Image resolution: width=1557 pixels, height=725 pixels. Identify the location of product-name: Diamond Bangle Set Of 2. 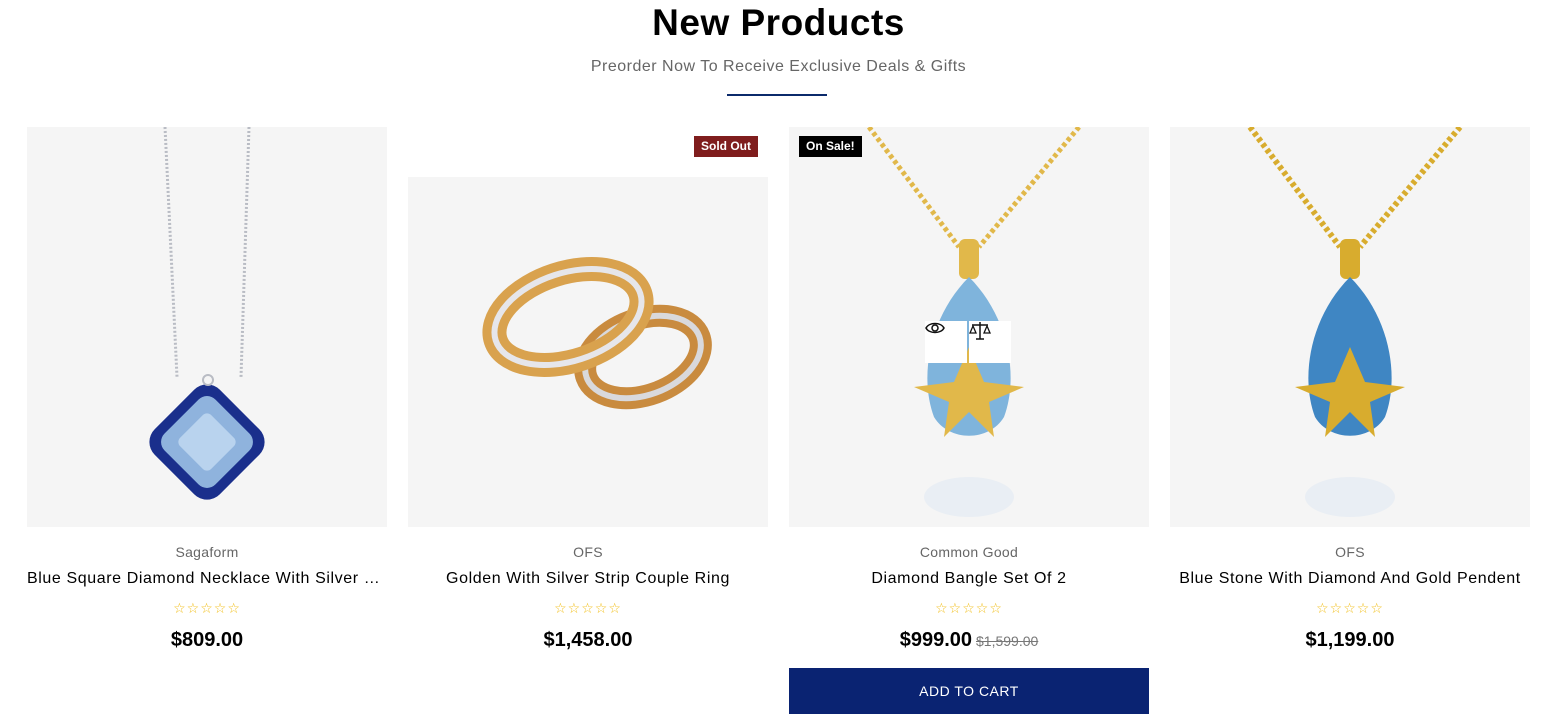
(969, 579).